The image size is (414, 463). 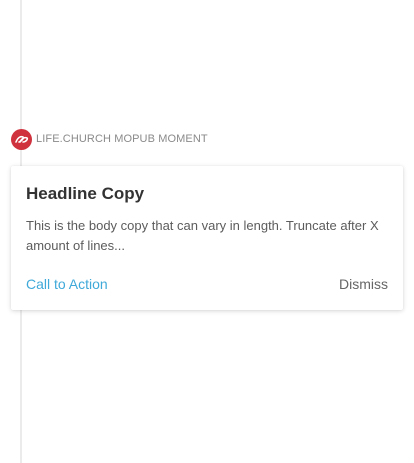 What do you see at coordinates (67, 284) in the screenshot?
I see `call-to-action-button: Call to Action` at bounding box center [67, 284].